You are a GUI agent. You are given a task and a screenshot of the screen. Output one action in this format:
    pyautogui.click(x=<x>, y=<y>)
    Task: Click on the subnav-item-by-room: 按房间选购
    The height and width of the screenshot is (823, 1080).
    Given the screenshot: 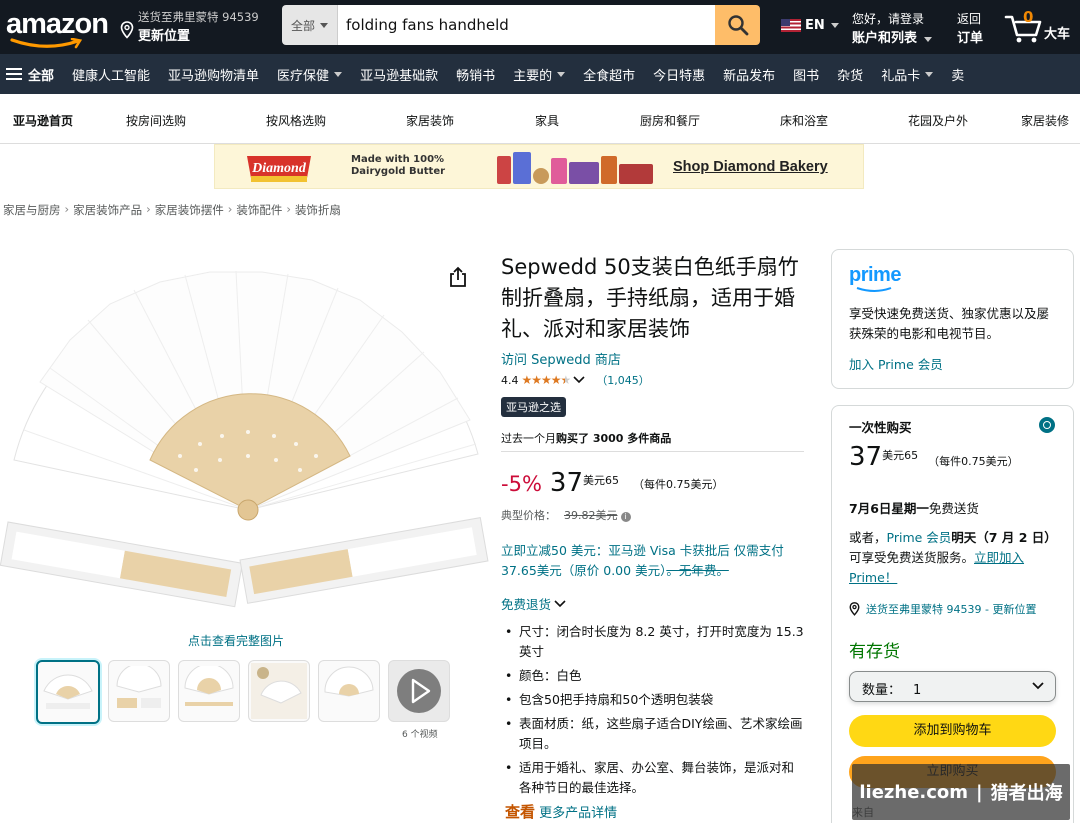 What is the action you would take?
    pyautogui.click(x=156, y=120)
    